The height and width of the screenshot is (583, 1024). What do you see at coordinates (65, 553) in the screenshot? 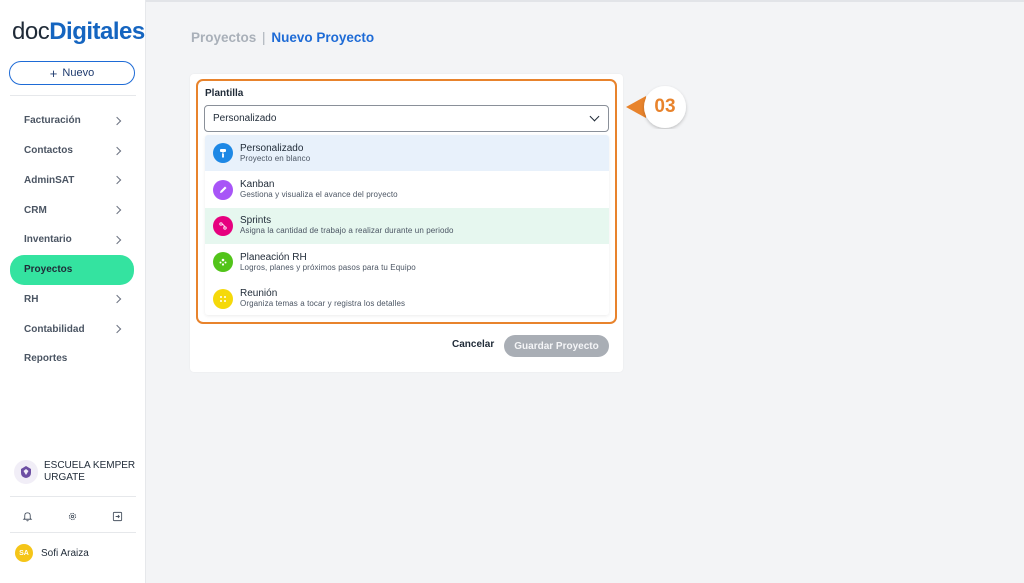
I see `user-name: Sofi Araiza` at bounding box center [65, 553].